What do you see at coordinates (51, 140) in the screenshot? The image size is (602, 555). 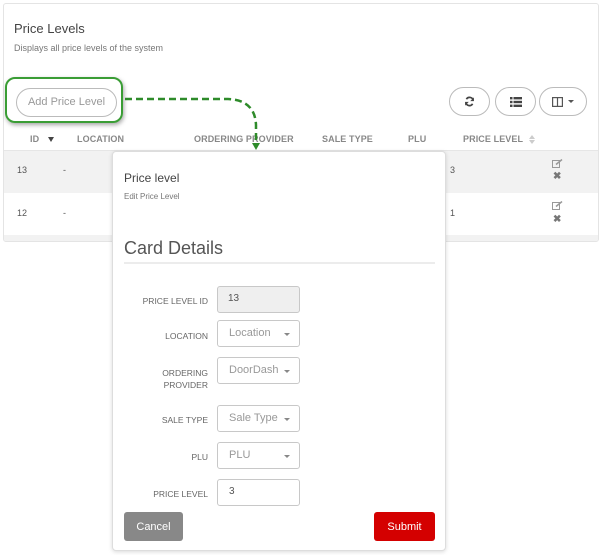 I see `sort-desc-icon` at bounding box center [51, 140].